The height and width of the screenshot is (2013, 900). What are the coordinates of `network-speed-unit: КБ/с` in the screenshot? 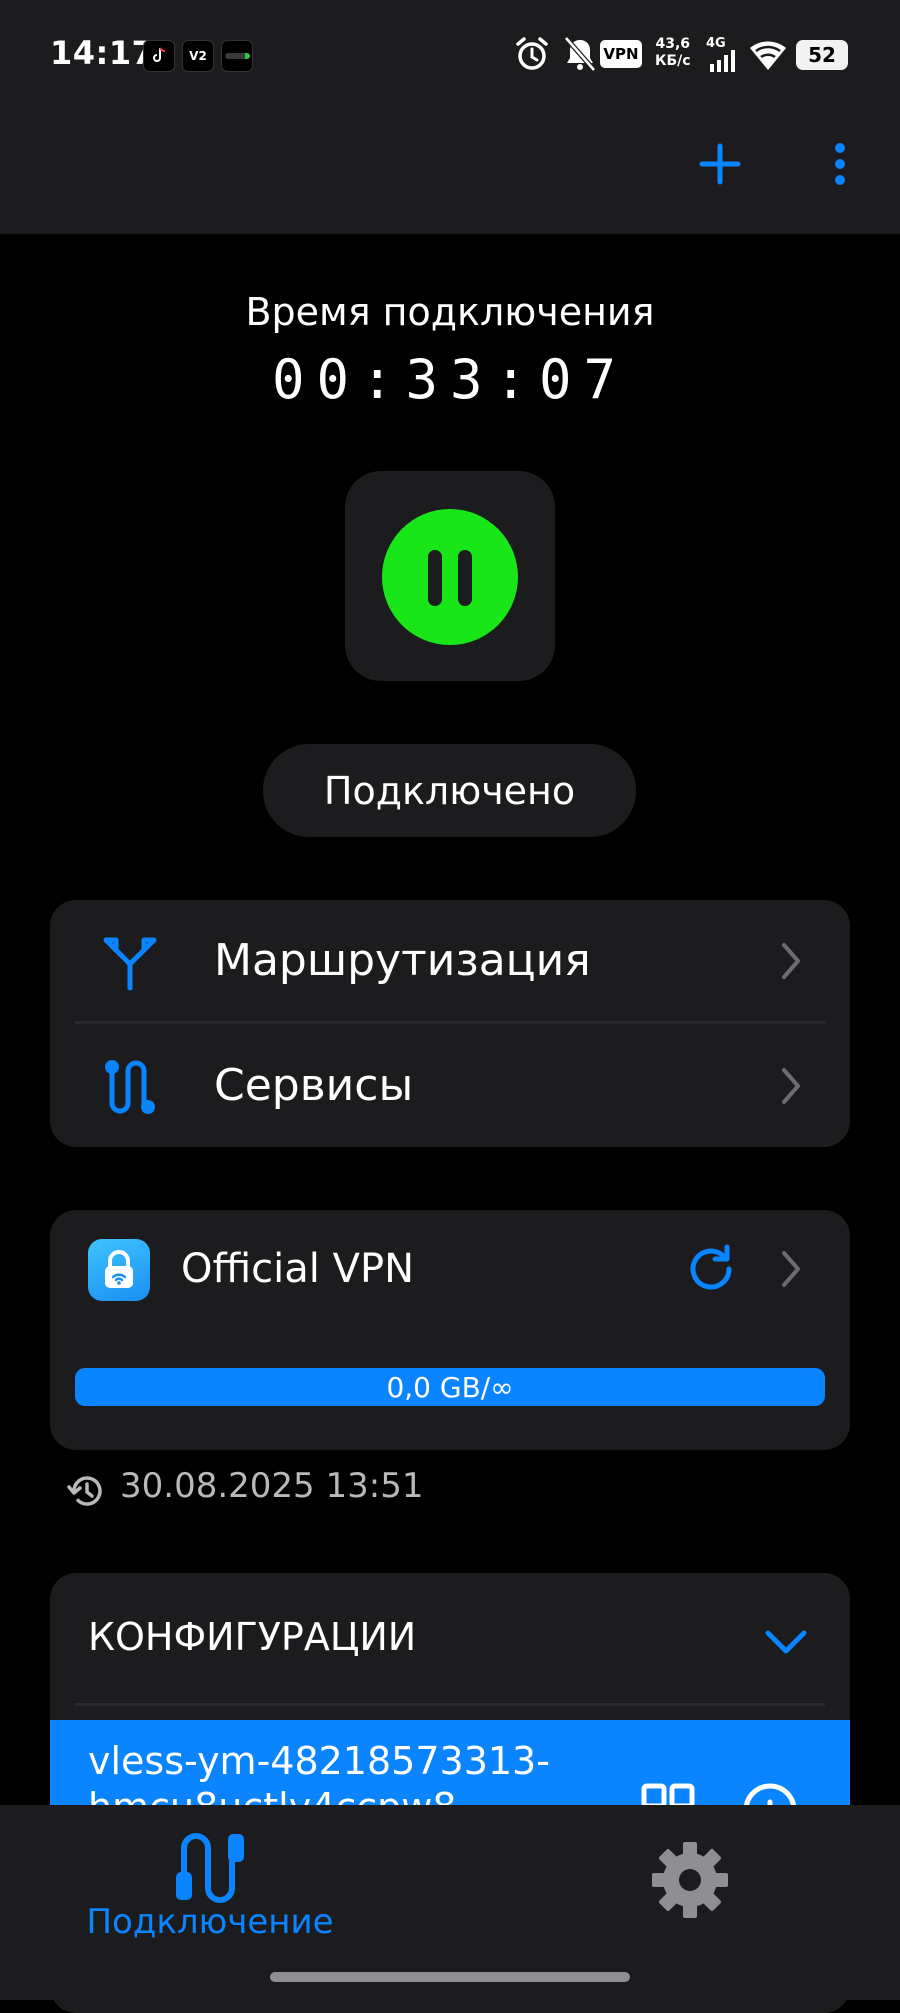 It's located at (673, 61).